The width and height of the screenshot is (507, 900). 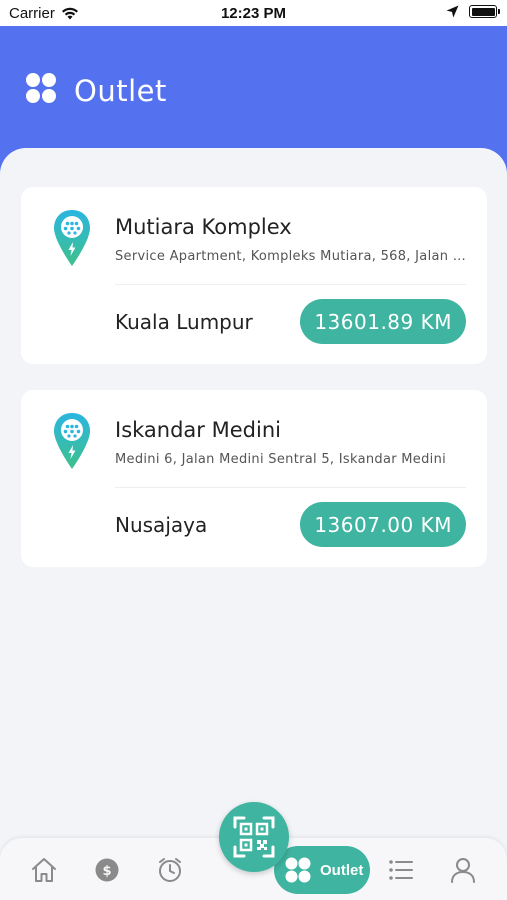 I want to click on qr-scan-button, so click(x=254, y=837).